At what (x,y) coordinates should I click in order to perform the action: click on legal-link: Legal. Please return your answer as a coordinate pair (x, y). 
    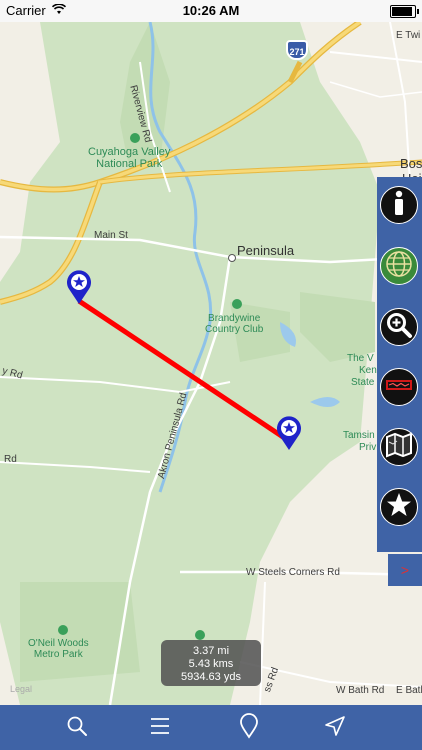
    Looking at the image, I should click on (21, 689).